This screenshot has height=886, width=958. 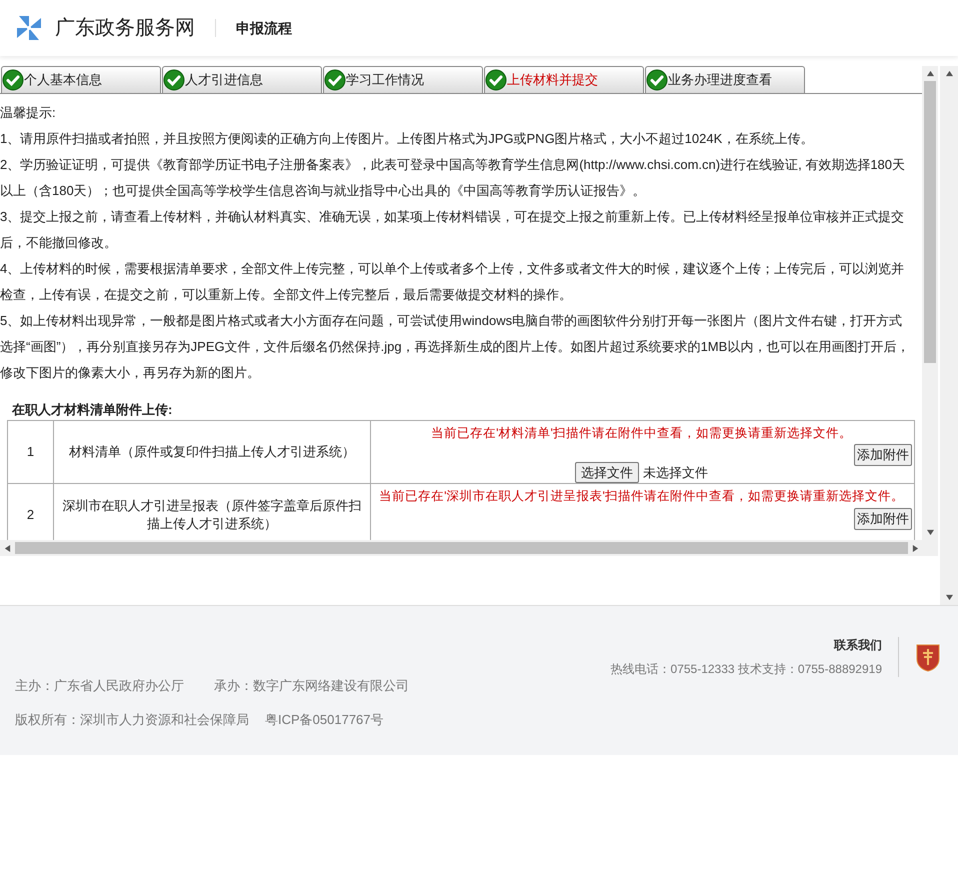 What do you see at coordinates (949, 335) in the screenshot?
I see `page-scrollbar` at bounding box center [949, 335].